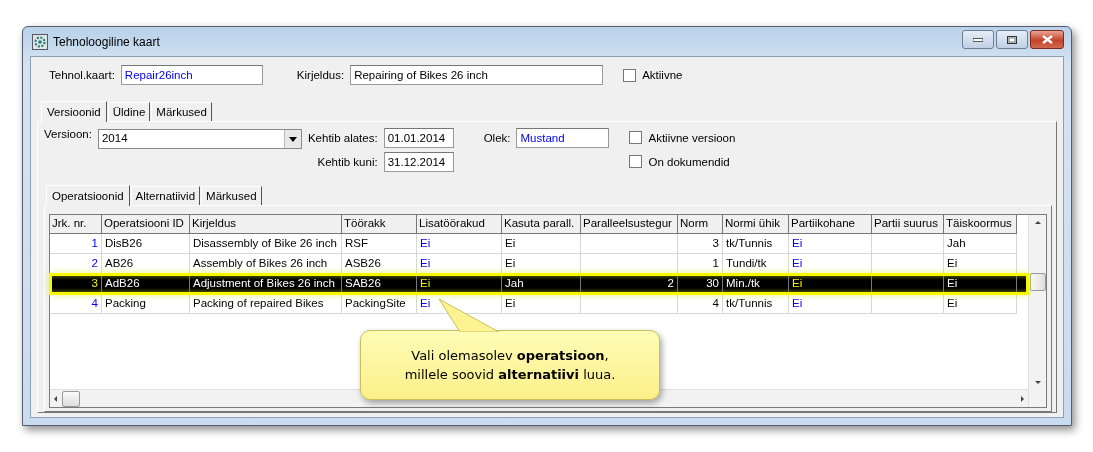 This screenshot has width=1093, height=452. What do you see at coordinates (477, 75) in the screenshot?
I see `description-field: Repairing of Bikes 26 inch` at bounding box center [477, 75].